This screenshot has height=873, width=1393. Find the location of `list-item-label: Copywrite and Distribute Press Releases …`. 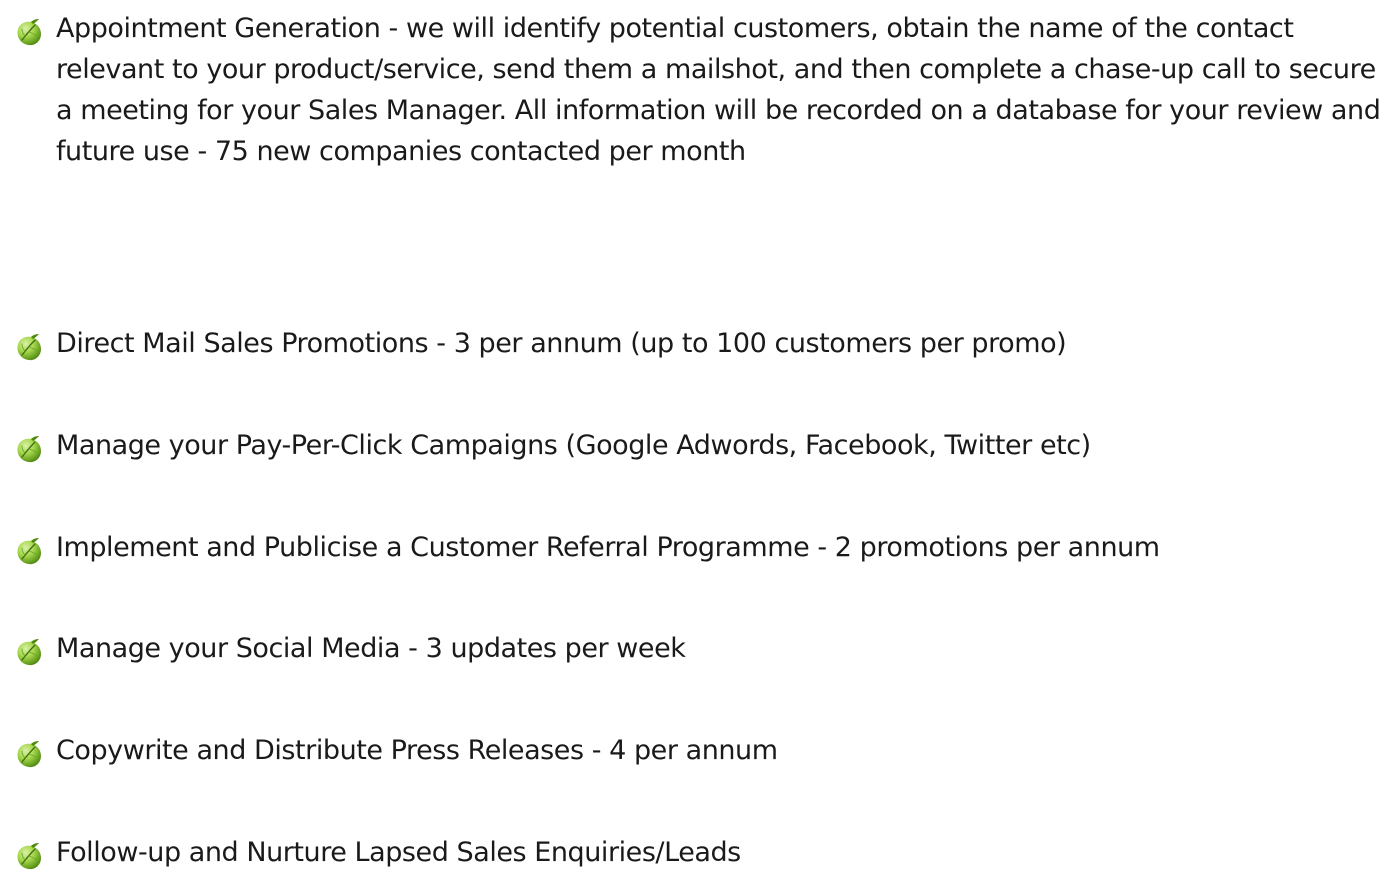

list-item-label: Copywrite and Distribute Press Releases … is located at coordinates (417, 750).